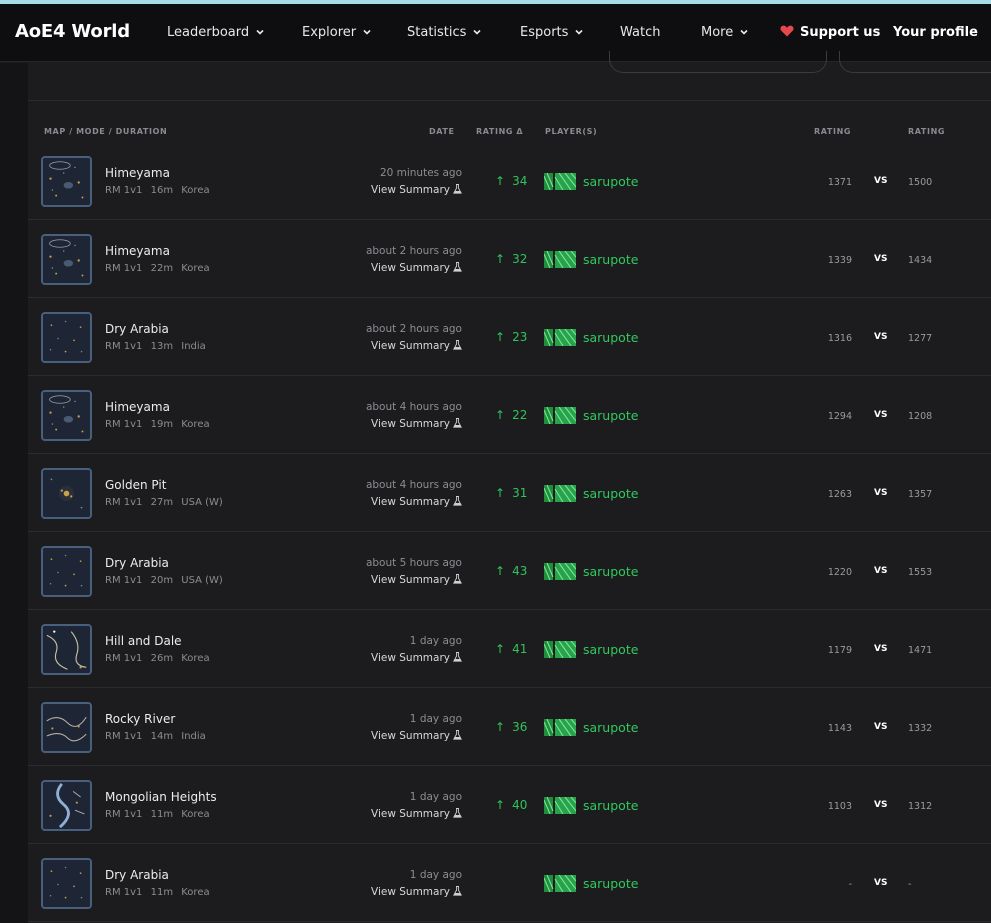  I want to click on match-duration: 19m, so click(162, 424).